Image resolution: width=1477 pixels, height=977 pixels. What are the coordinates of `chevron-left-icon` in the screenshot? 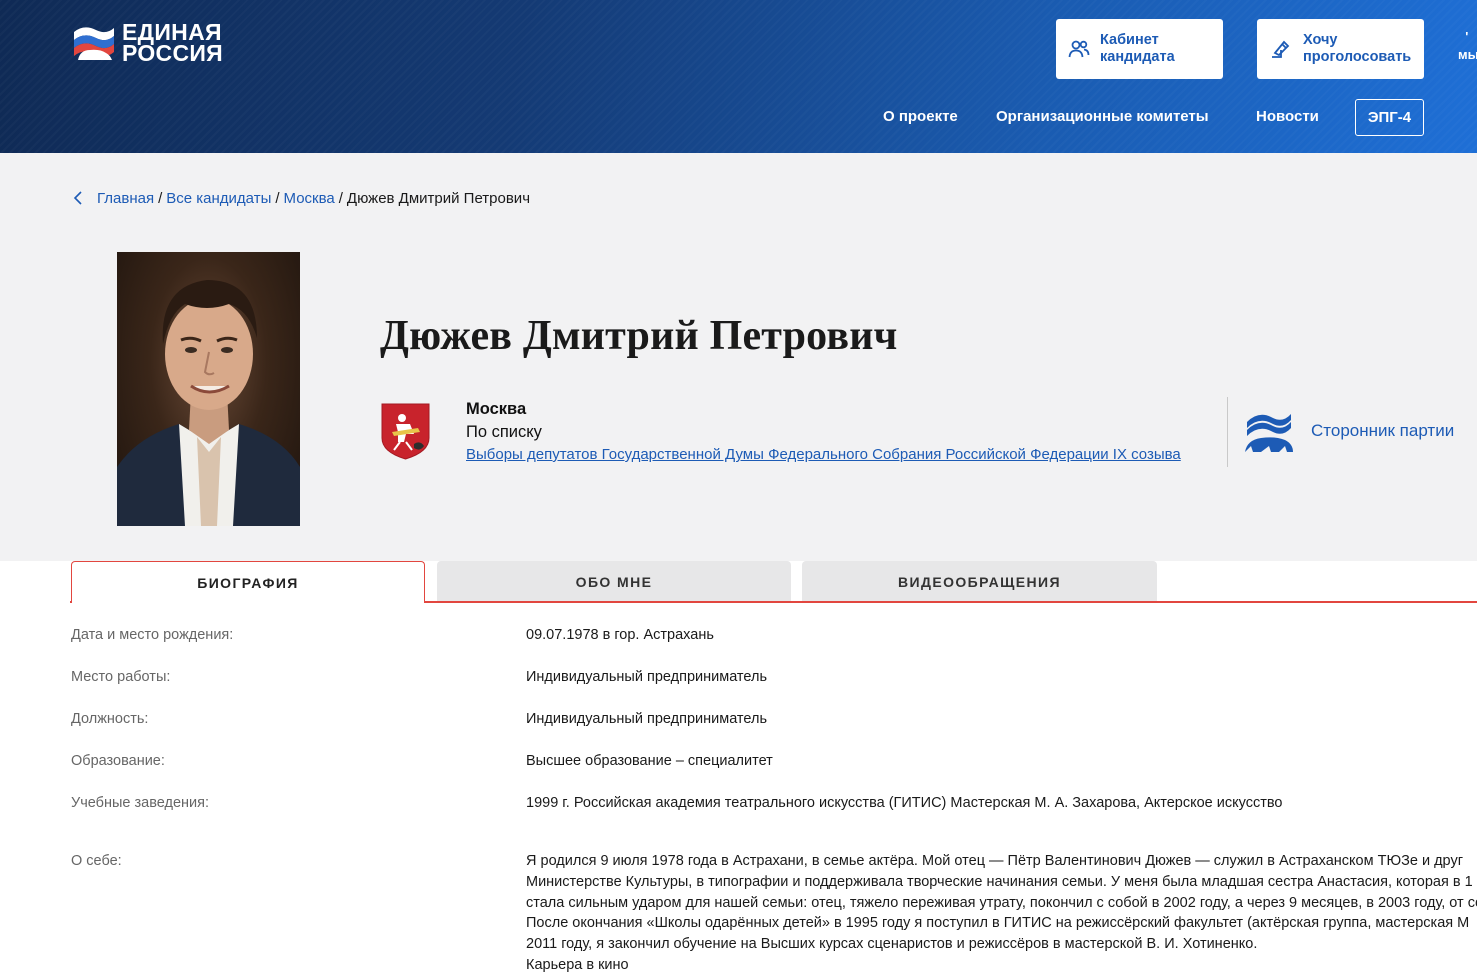 It's located at (79, 198).